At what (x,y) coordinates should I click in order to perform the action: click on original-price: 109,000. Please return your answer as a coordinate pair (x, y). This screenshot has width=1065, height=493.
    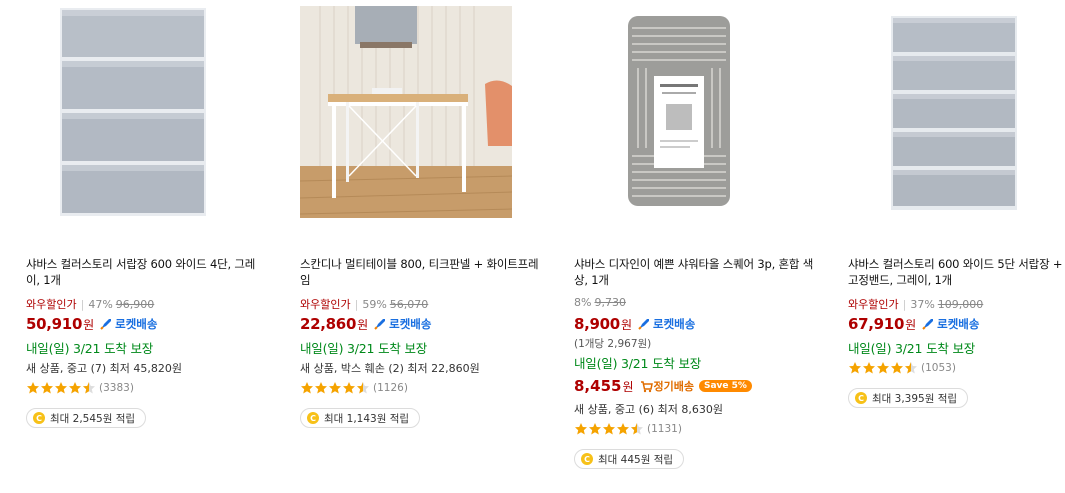
    Looking at the image, I should click on (960, 304).